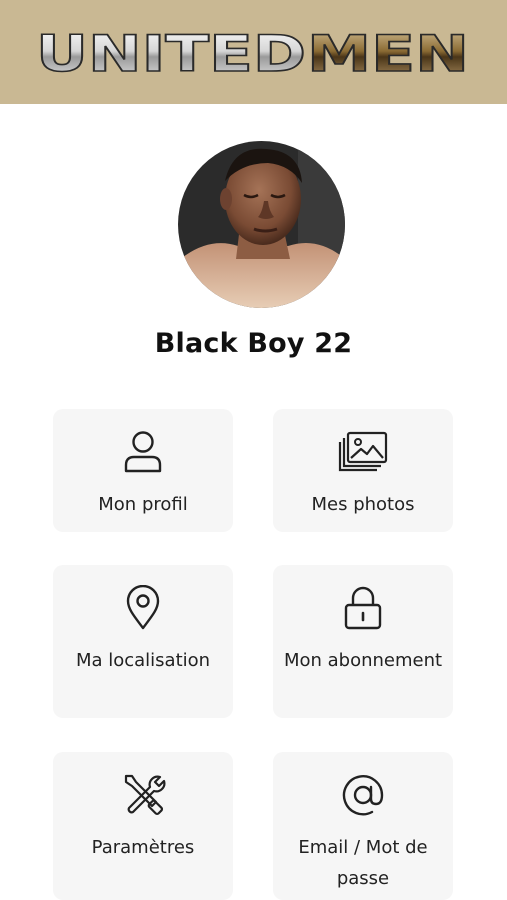  Describe the element at coordinates (388, 52) in the screenshot. I see `logo-text-men: MEN` at that location.